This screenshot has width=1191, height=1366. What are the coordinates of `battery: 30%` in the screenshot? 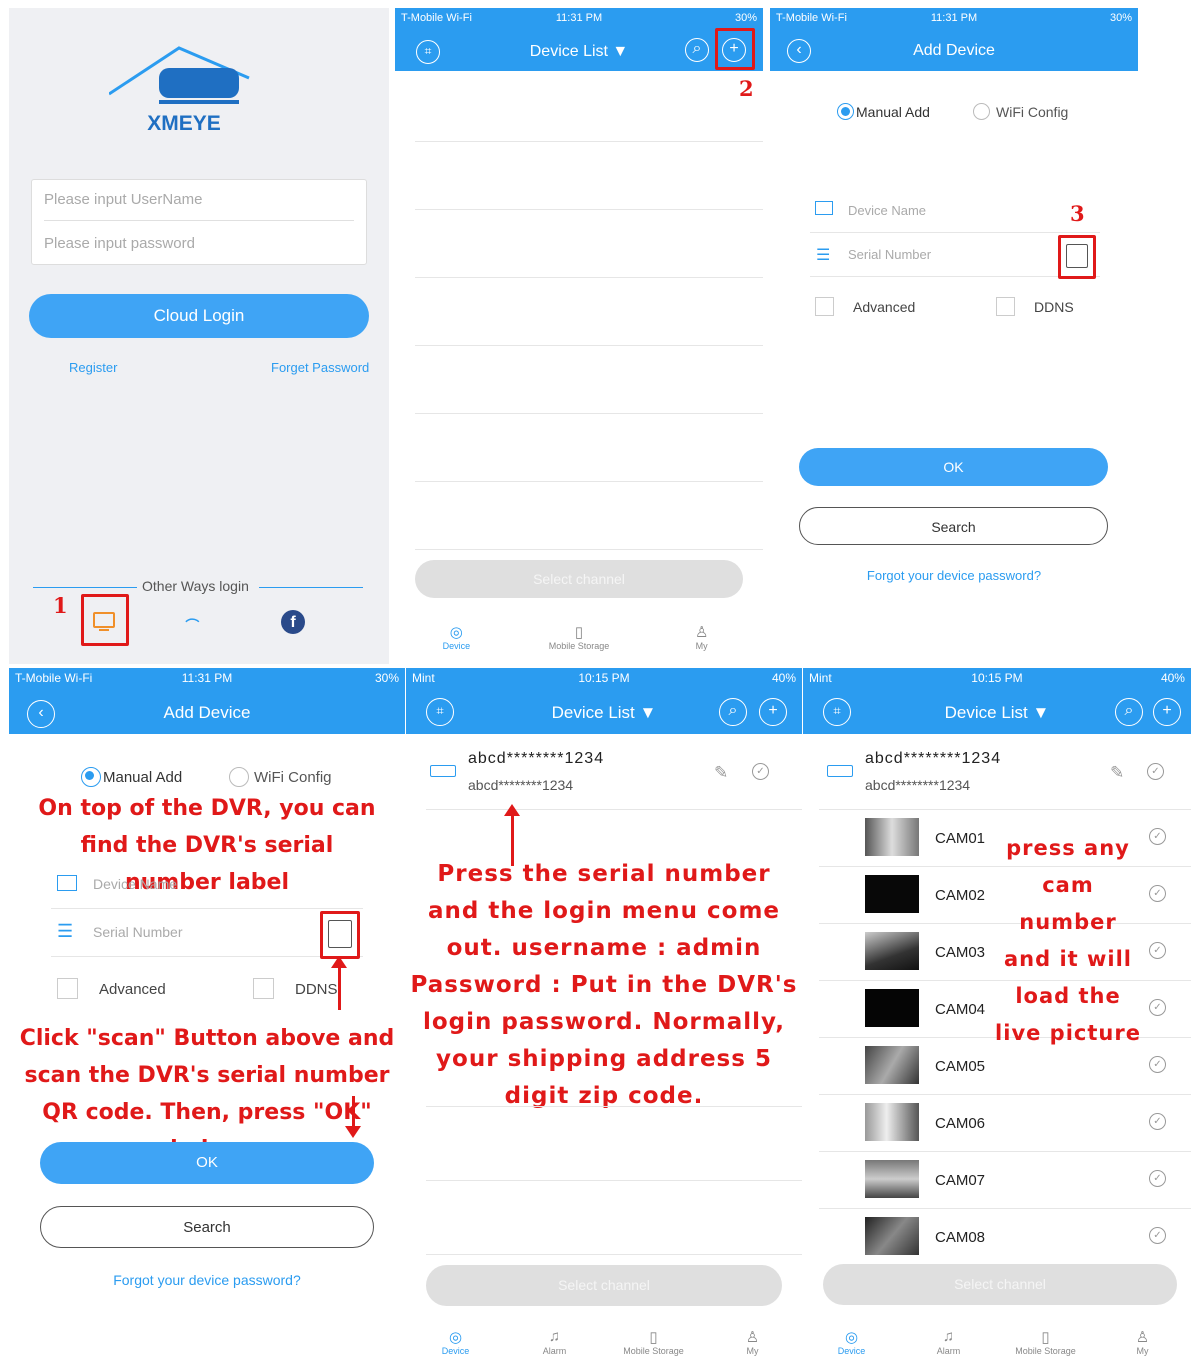 It's located at (386, 678).